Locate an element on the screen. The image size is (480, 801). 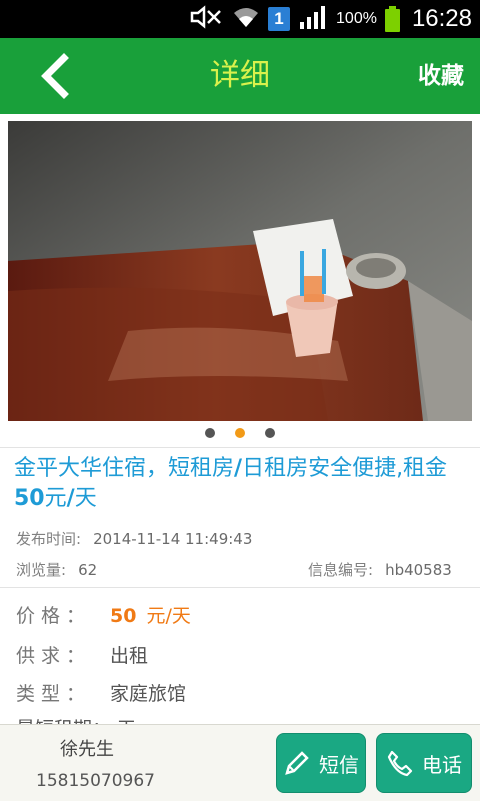
back-button is located at coordinates (56, 76).